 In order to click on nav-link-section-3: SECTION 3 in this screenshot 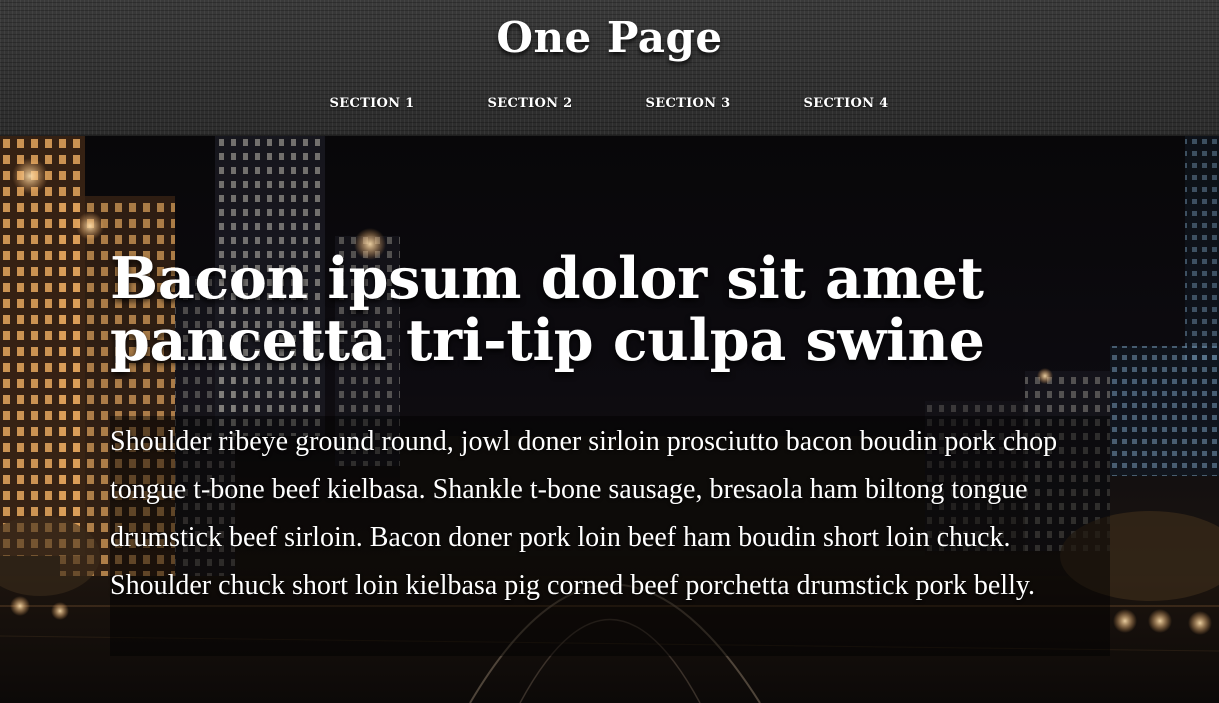, I will do `click(688, 104)`.